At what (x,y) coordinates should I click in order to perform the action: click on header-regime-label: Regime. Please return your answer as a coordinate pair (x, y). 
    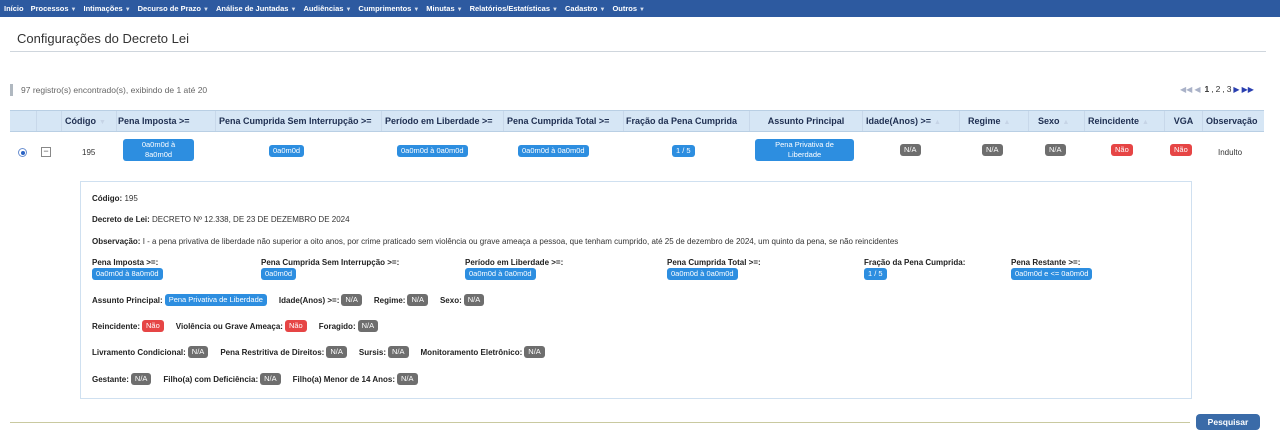
    Looking at the image, I should click on (984, 121).